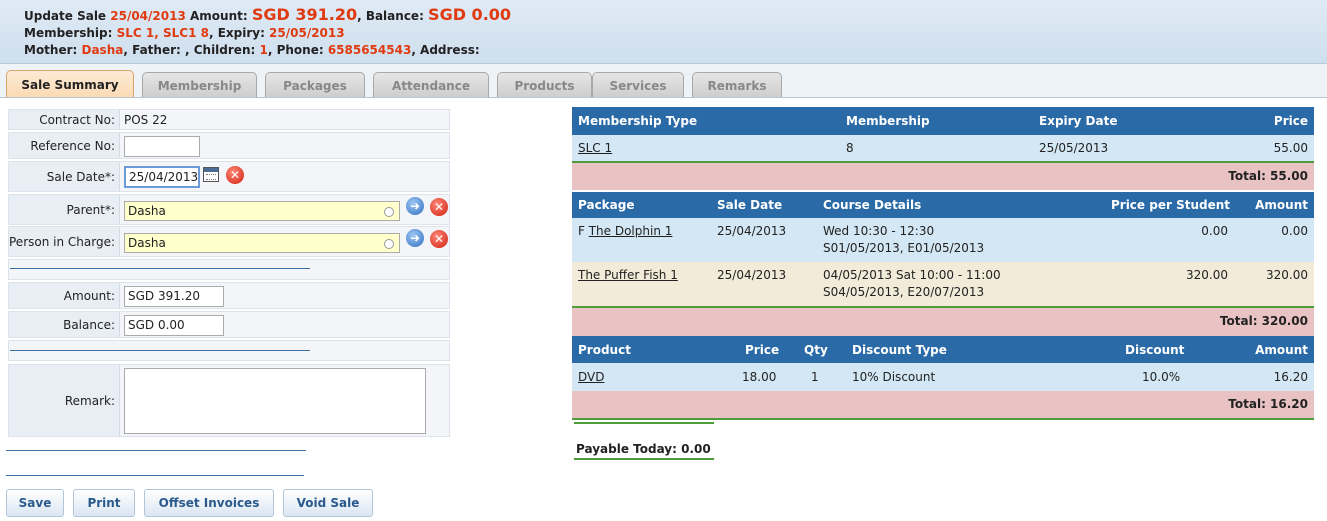 The image size is (1327, 521). What do you see at coordinates (304, 14) in the screenshot?
I see `header-amount: SGD 391.20` at bounding box center [304, 14].